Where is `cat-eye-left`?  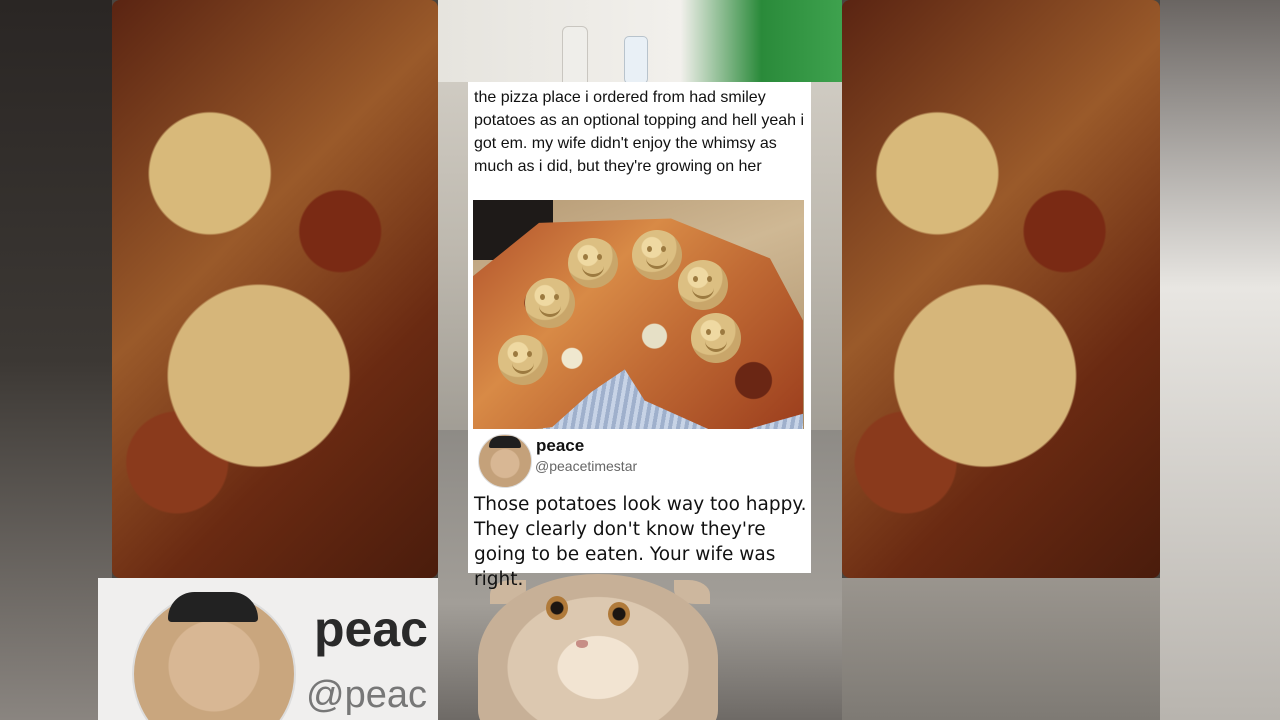
cat-eye-left is located at coordinates (557, 608).